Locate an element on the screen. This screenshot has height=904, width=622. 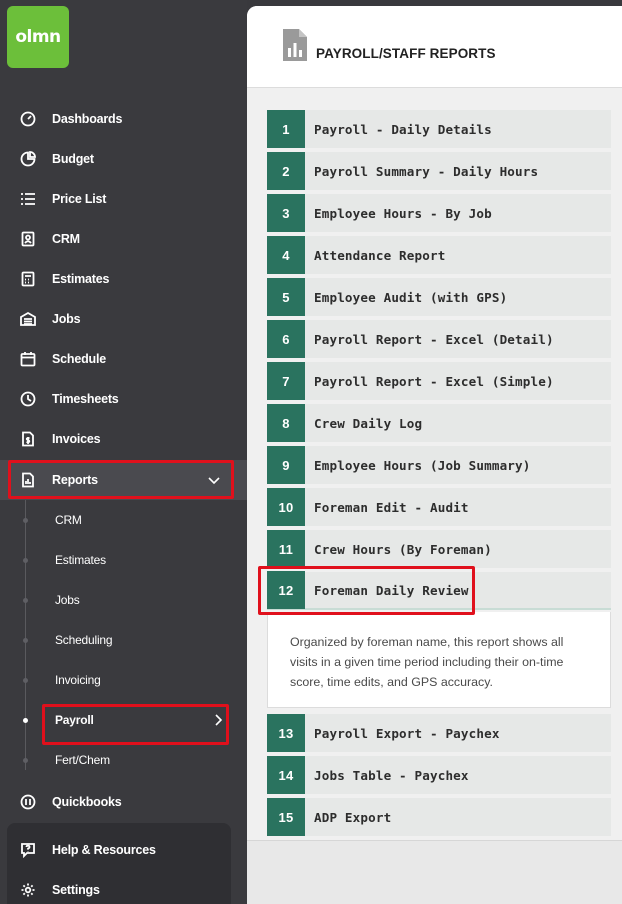
dashboard-gauge-icon is located at coordinates (28, 119).